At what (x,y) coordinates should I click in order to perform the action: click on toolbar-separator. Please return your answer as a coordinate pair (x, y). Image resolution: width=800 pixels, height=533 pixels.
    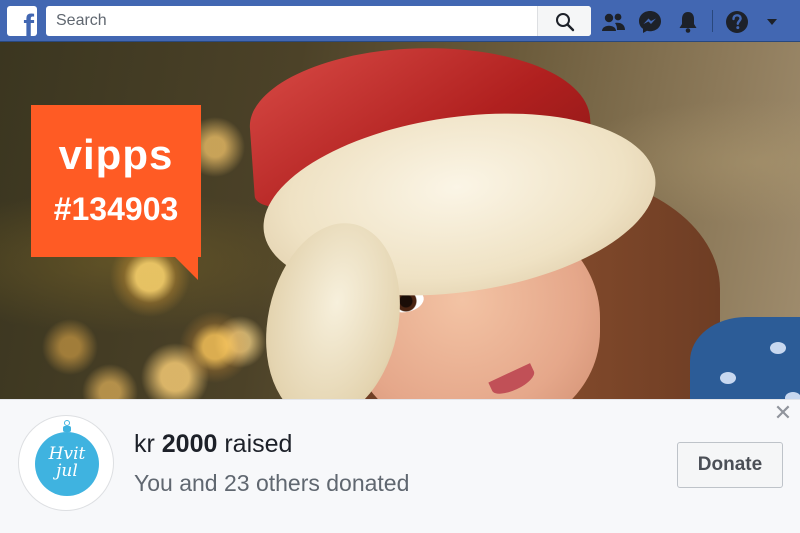
    Looking at the image, I should click on (712, 21).